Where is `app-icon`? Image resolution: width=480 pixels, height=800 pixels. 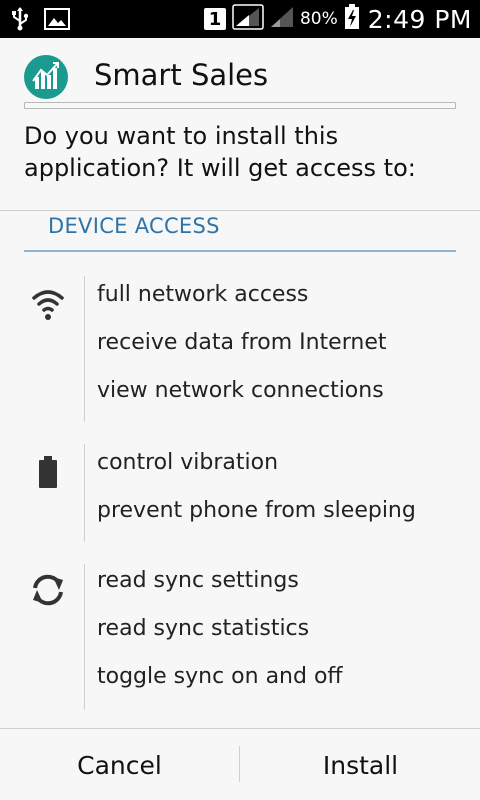
app-icon is located at coordinates (46, 77).